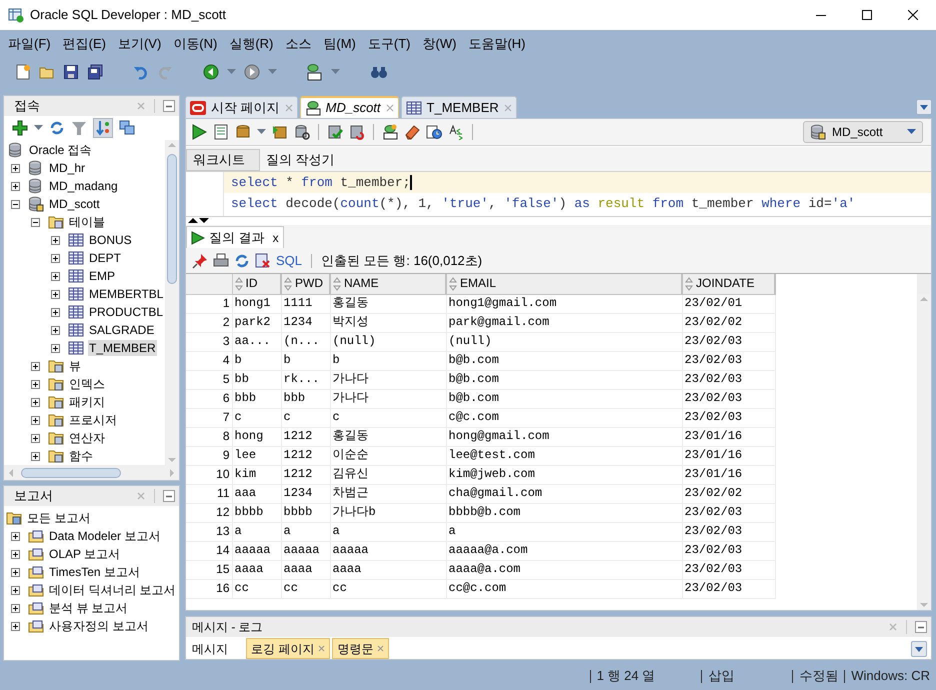 The width and height of the screenshot is (936, 690). What do you see at coordinates (256, 284) in the screenshot?
I see `column-header: ID` at bounding box center [256, 284].